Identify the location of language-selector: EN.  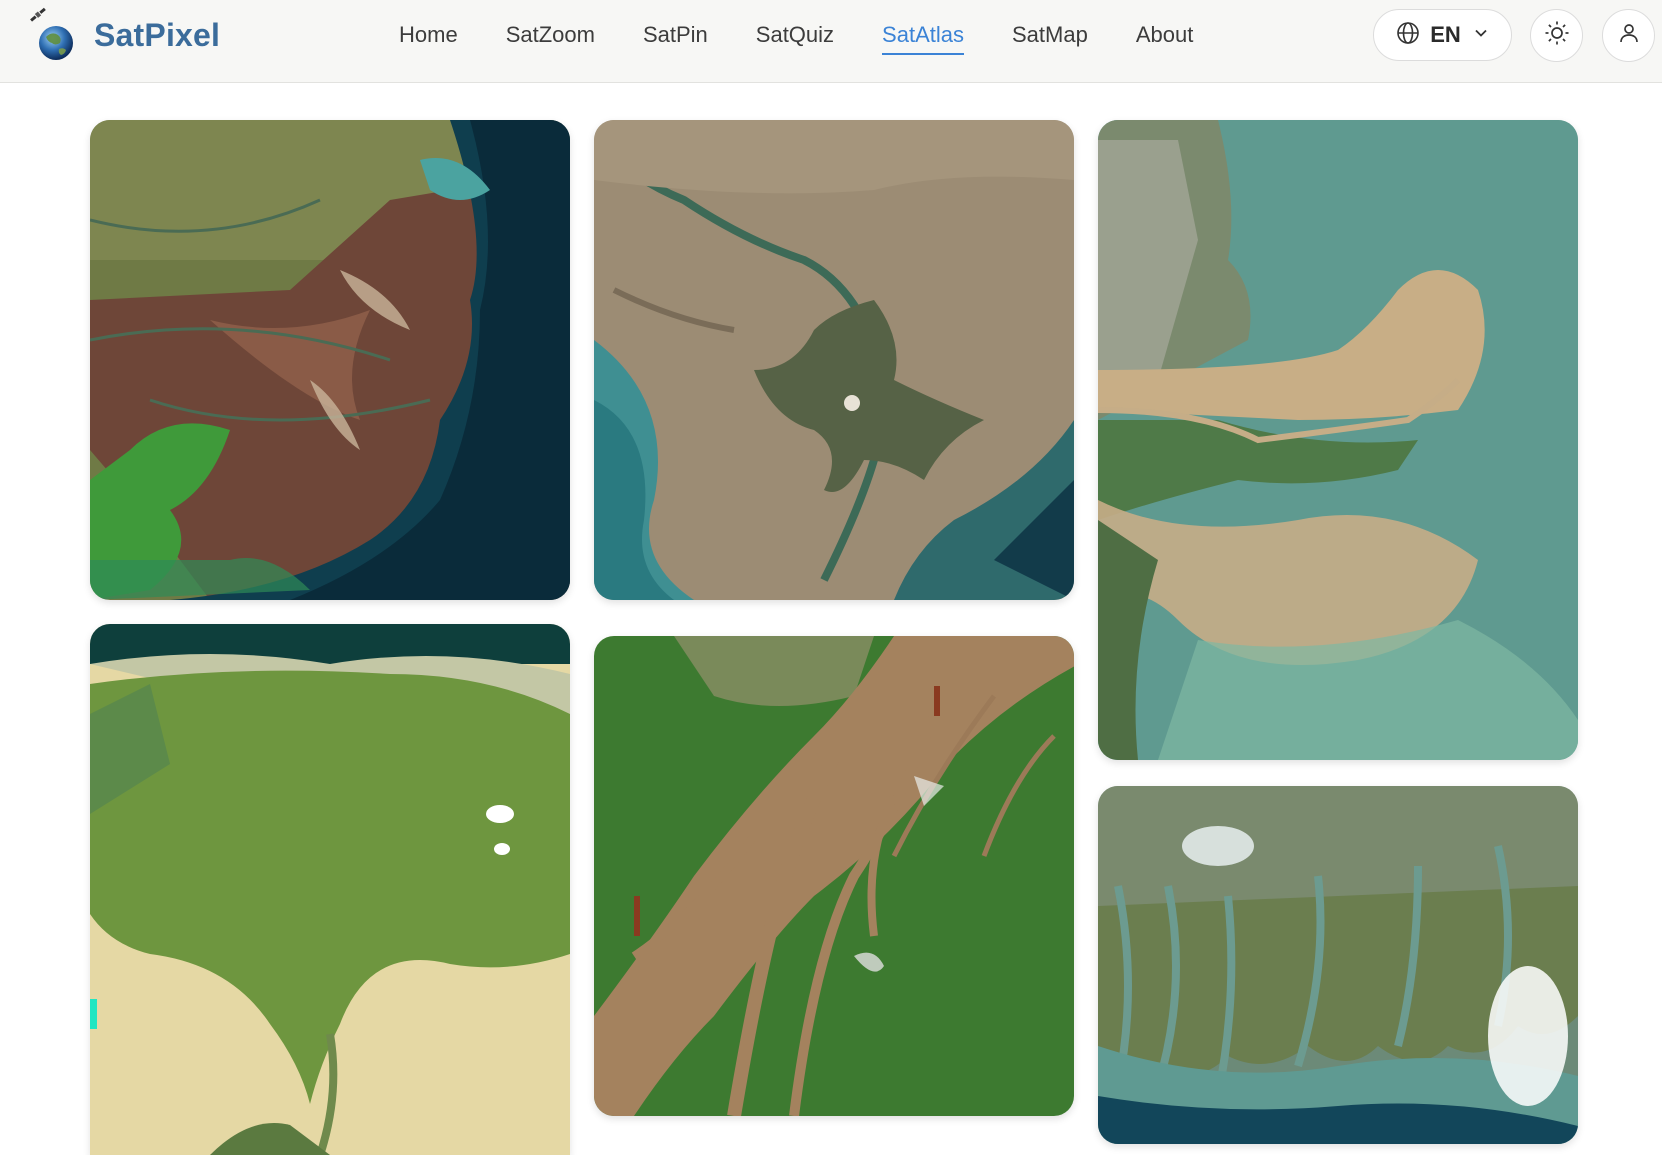
(1442, 35).